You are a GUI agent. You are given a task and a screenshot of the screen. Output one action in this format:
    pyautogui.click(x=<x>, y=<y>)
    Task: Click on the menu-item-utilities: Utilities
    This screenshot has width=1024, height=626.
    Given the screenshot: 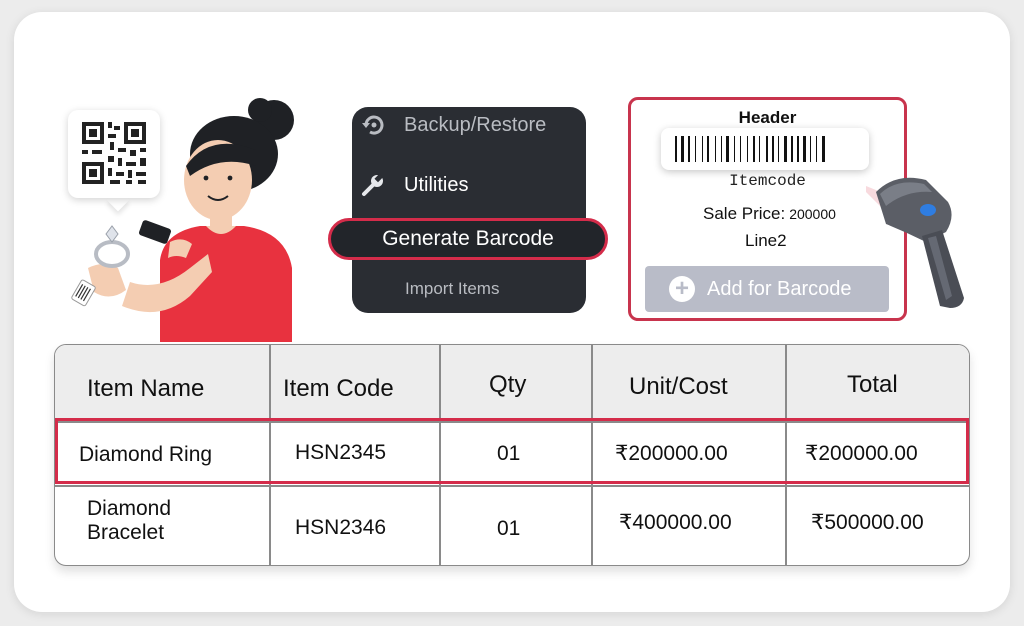 What is the action you would take?
    pyautogui.click(x=414, y=185)
    